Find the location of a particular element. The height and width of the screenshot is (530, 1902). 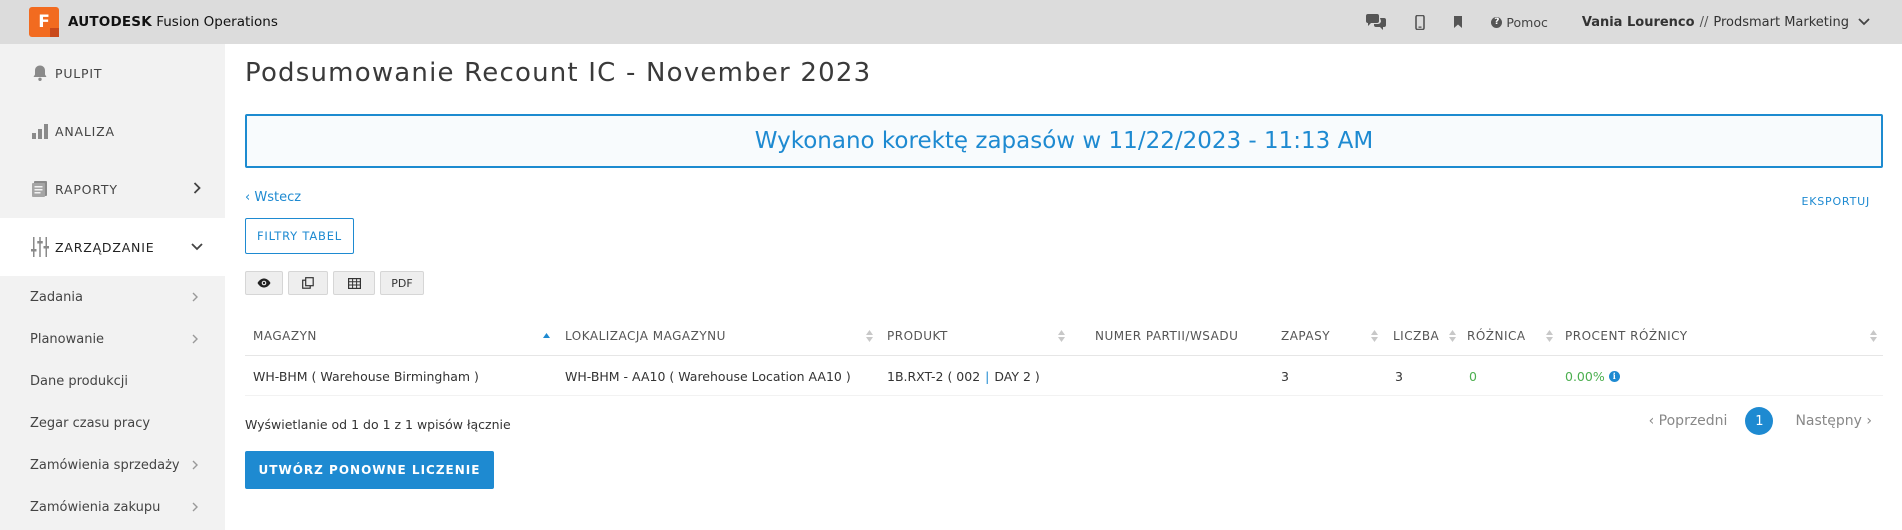

sliders-icon is located at coordinates (40, 247).